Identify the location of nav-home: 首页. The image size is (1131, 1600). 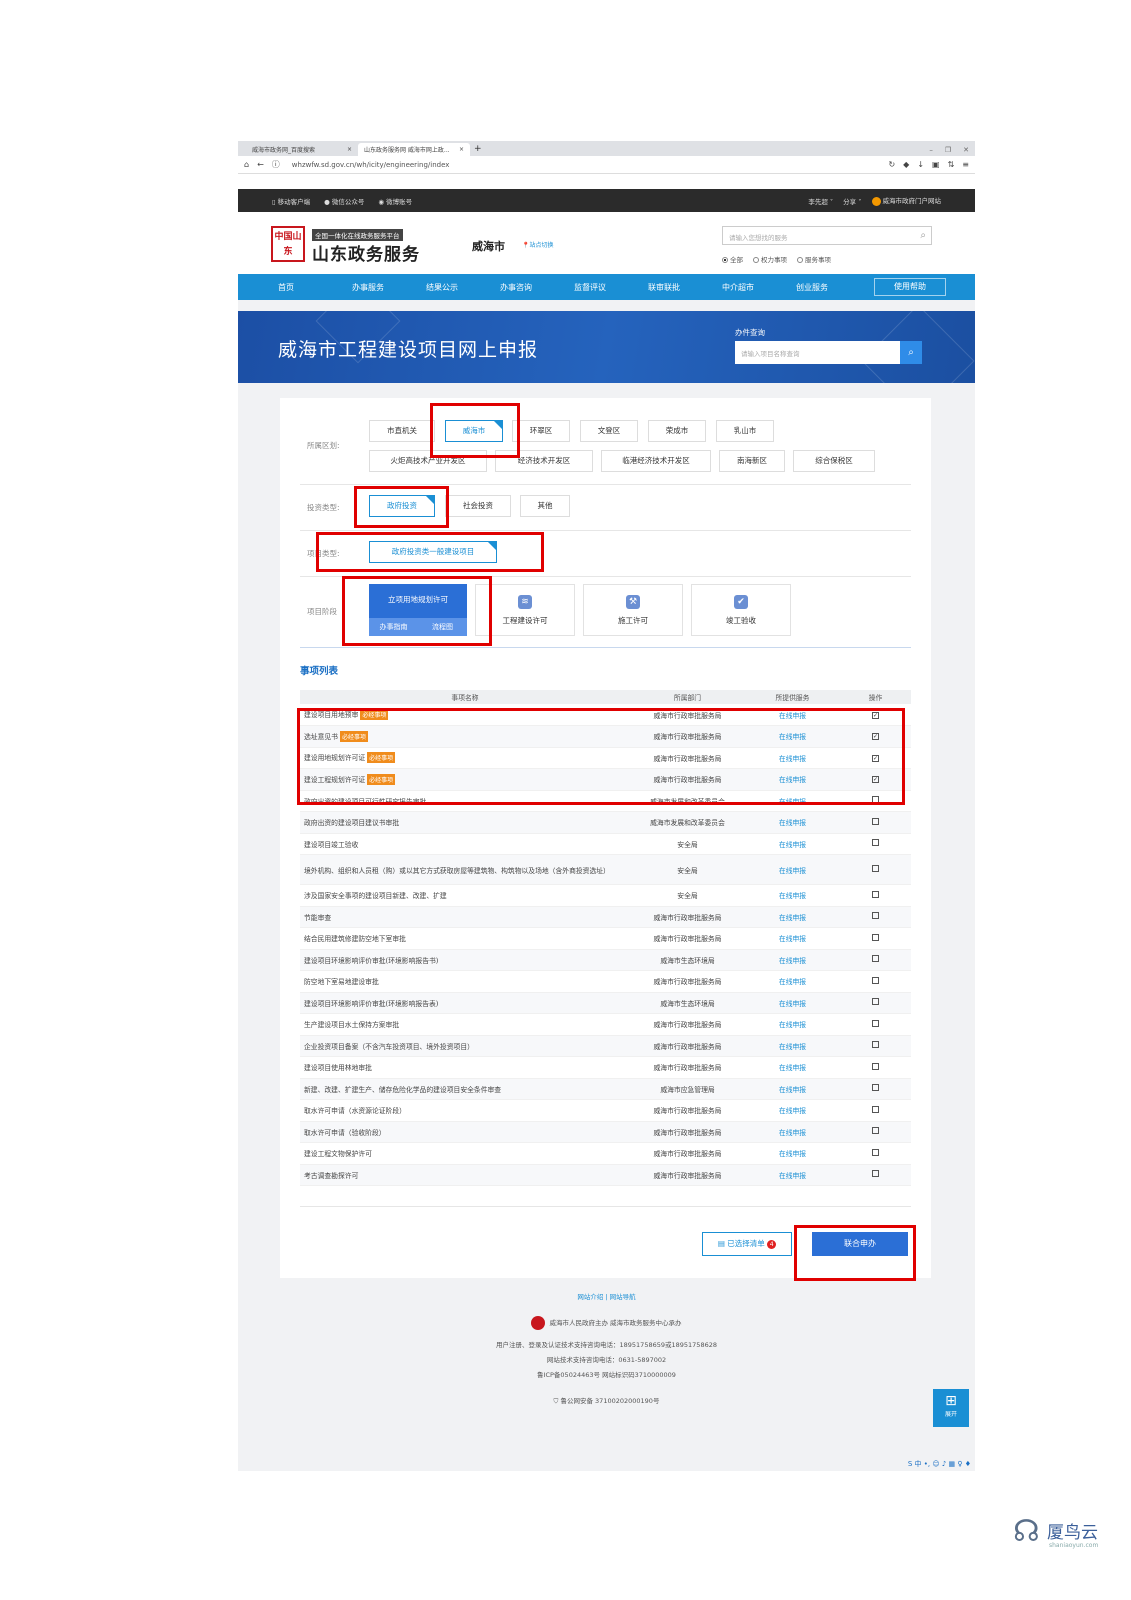
(315, 287).